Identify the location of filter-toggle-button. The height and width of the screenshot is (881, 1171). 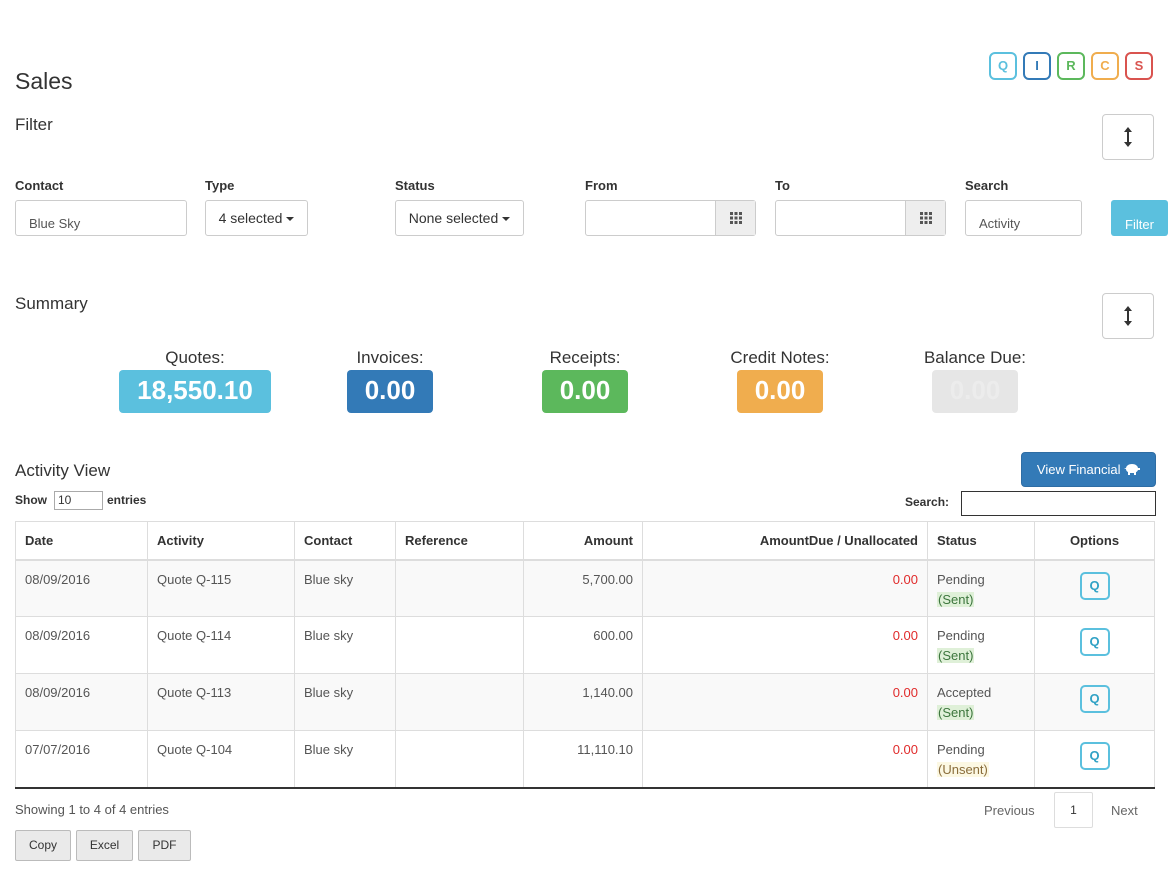
(1128, 137).